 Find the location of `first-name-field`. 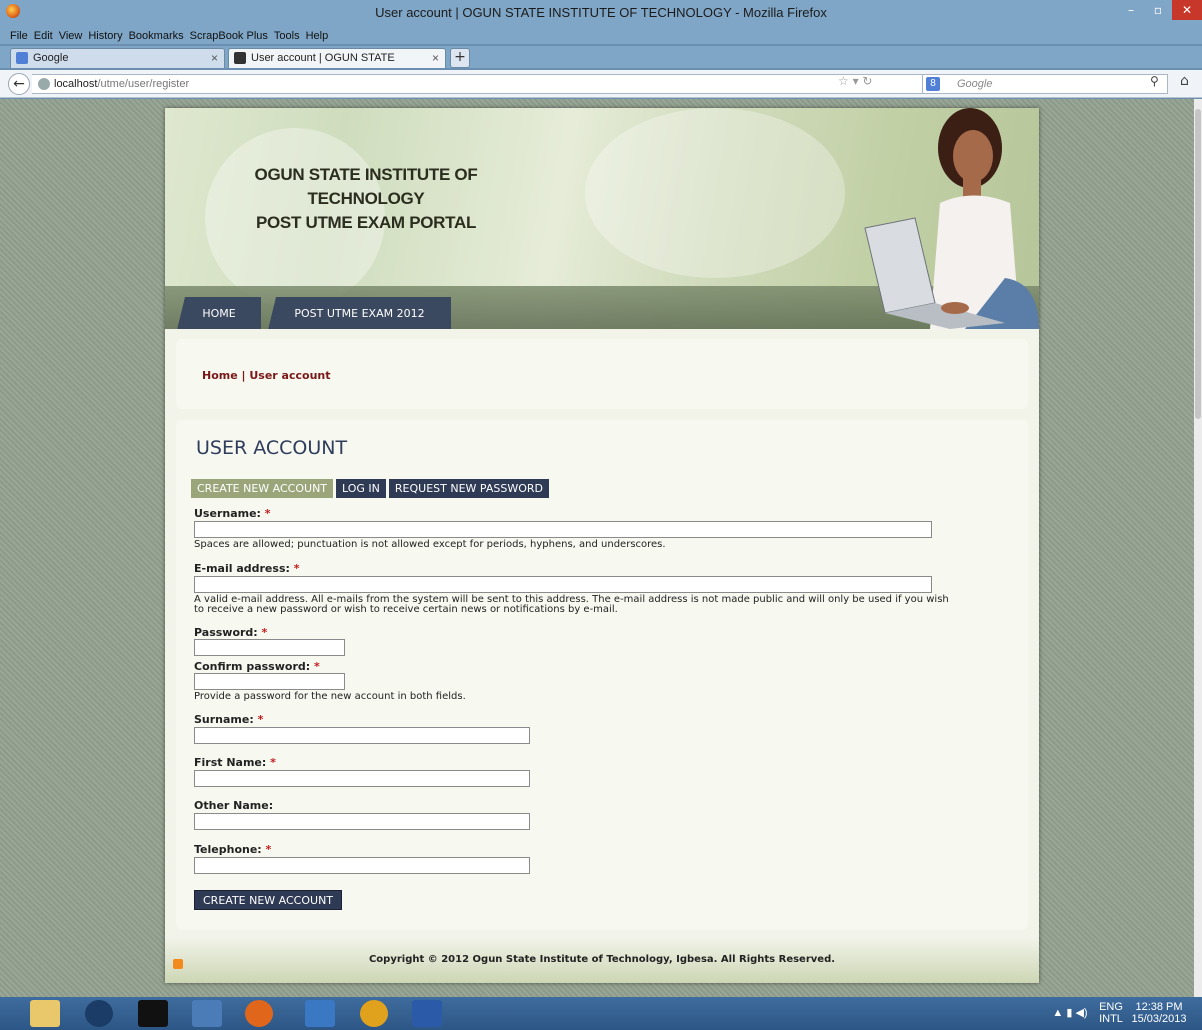

first-name-field is located at coordinates (362, 778).